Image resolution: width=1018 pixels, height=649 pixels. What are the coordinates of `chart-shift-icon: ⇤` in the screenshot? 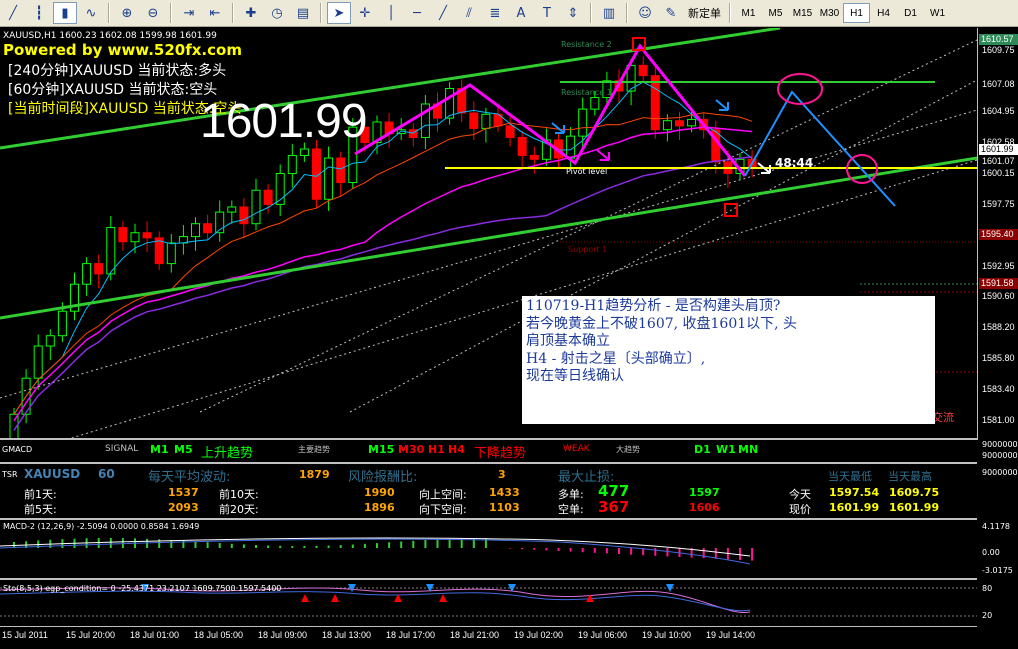 It's located at (215, 13).